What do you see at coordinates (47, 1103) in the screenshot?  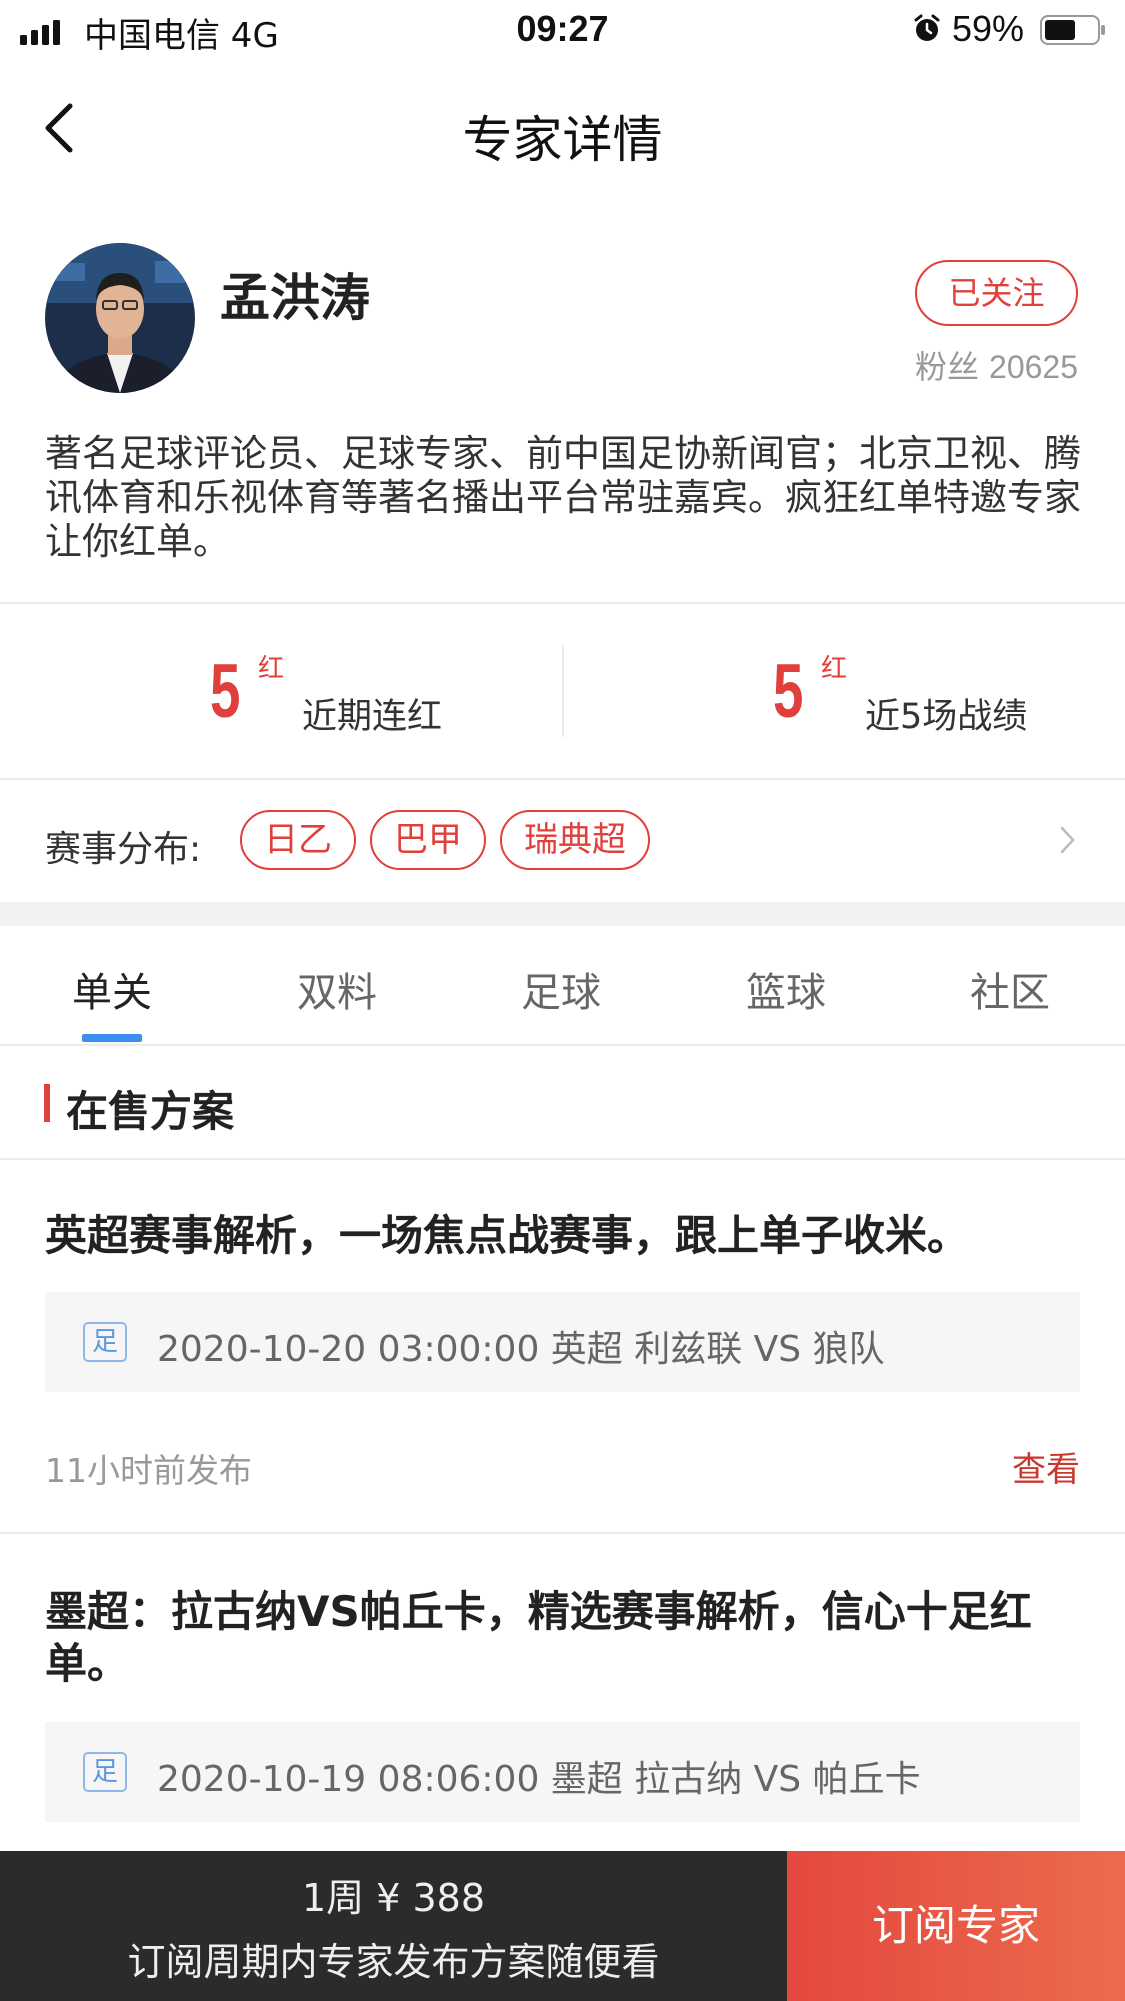 I see `section-marker` at bounding box center [47, 1103].